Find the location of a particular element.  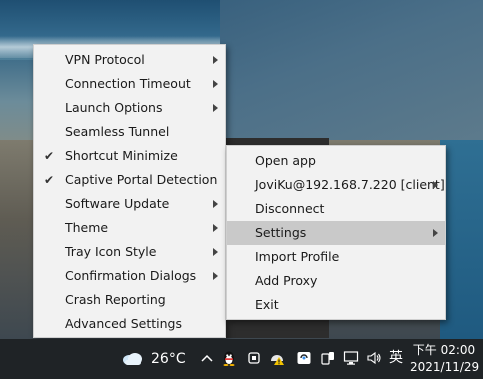

clock-date: 2021/11/29 is located at coordinates (445, 367).